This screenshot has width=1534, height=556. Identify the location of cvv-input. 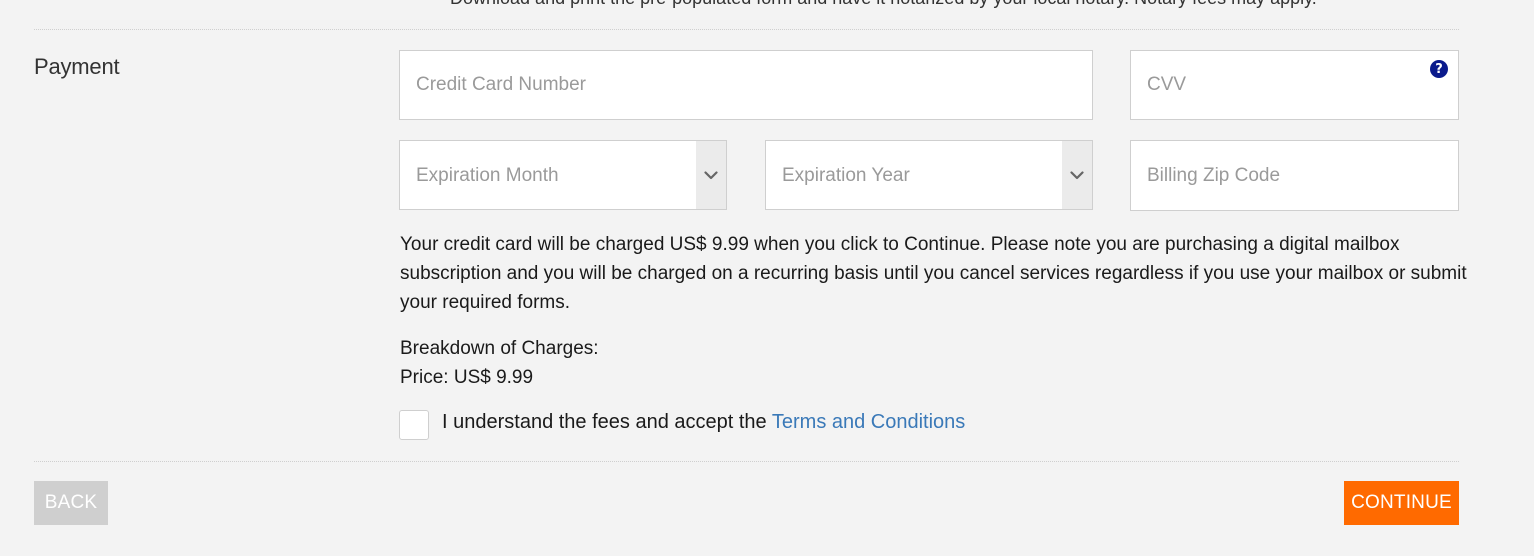
(1294, 85).